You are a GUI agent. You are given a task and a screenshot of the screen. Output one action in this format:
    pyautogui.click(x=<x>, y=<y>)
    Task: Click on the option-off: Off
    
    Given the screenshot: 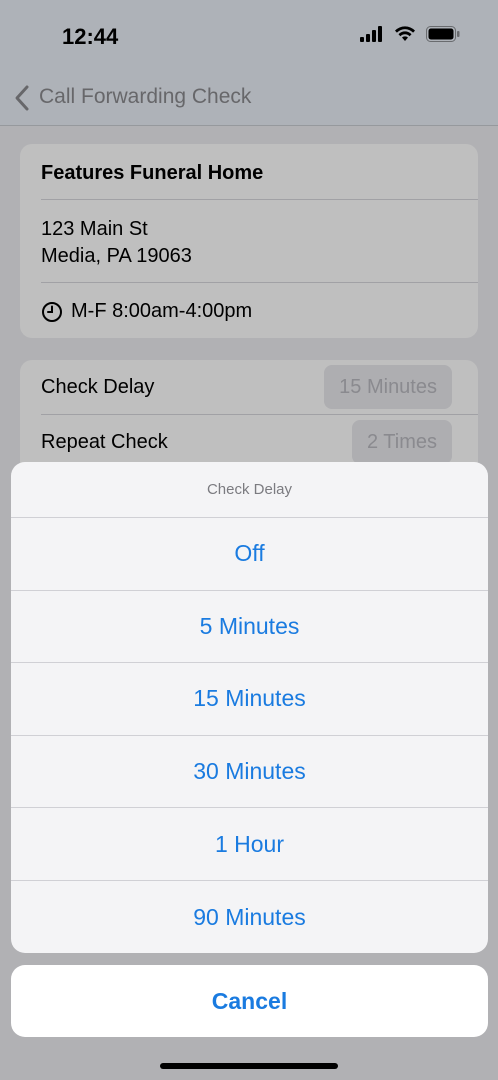 What is the action you would take?
    pyautogui.click(x=249, y=554)
    